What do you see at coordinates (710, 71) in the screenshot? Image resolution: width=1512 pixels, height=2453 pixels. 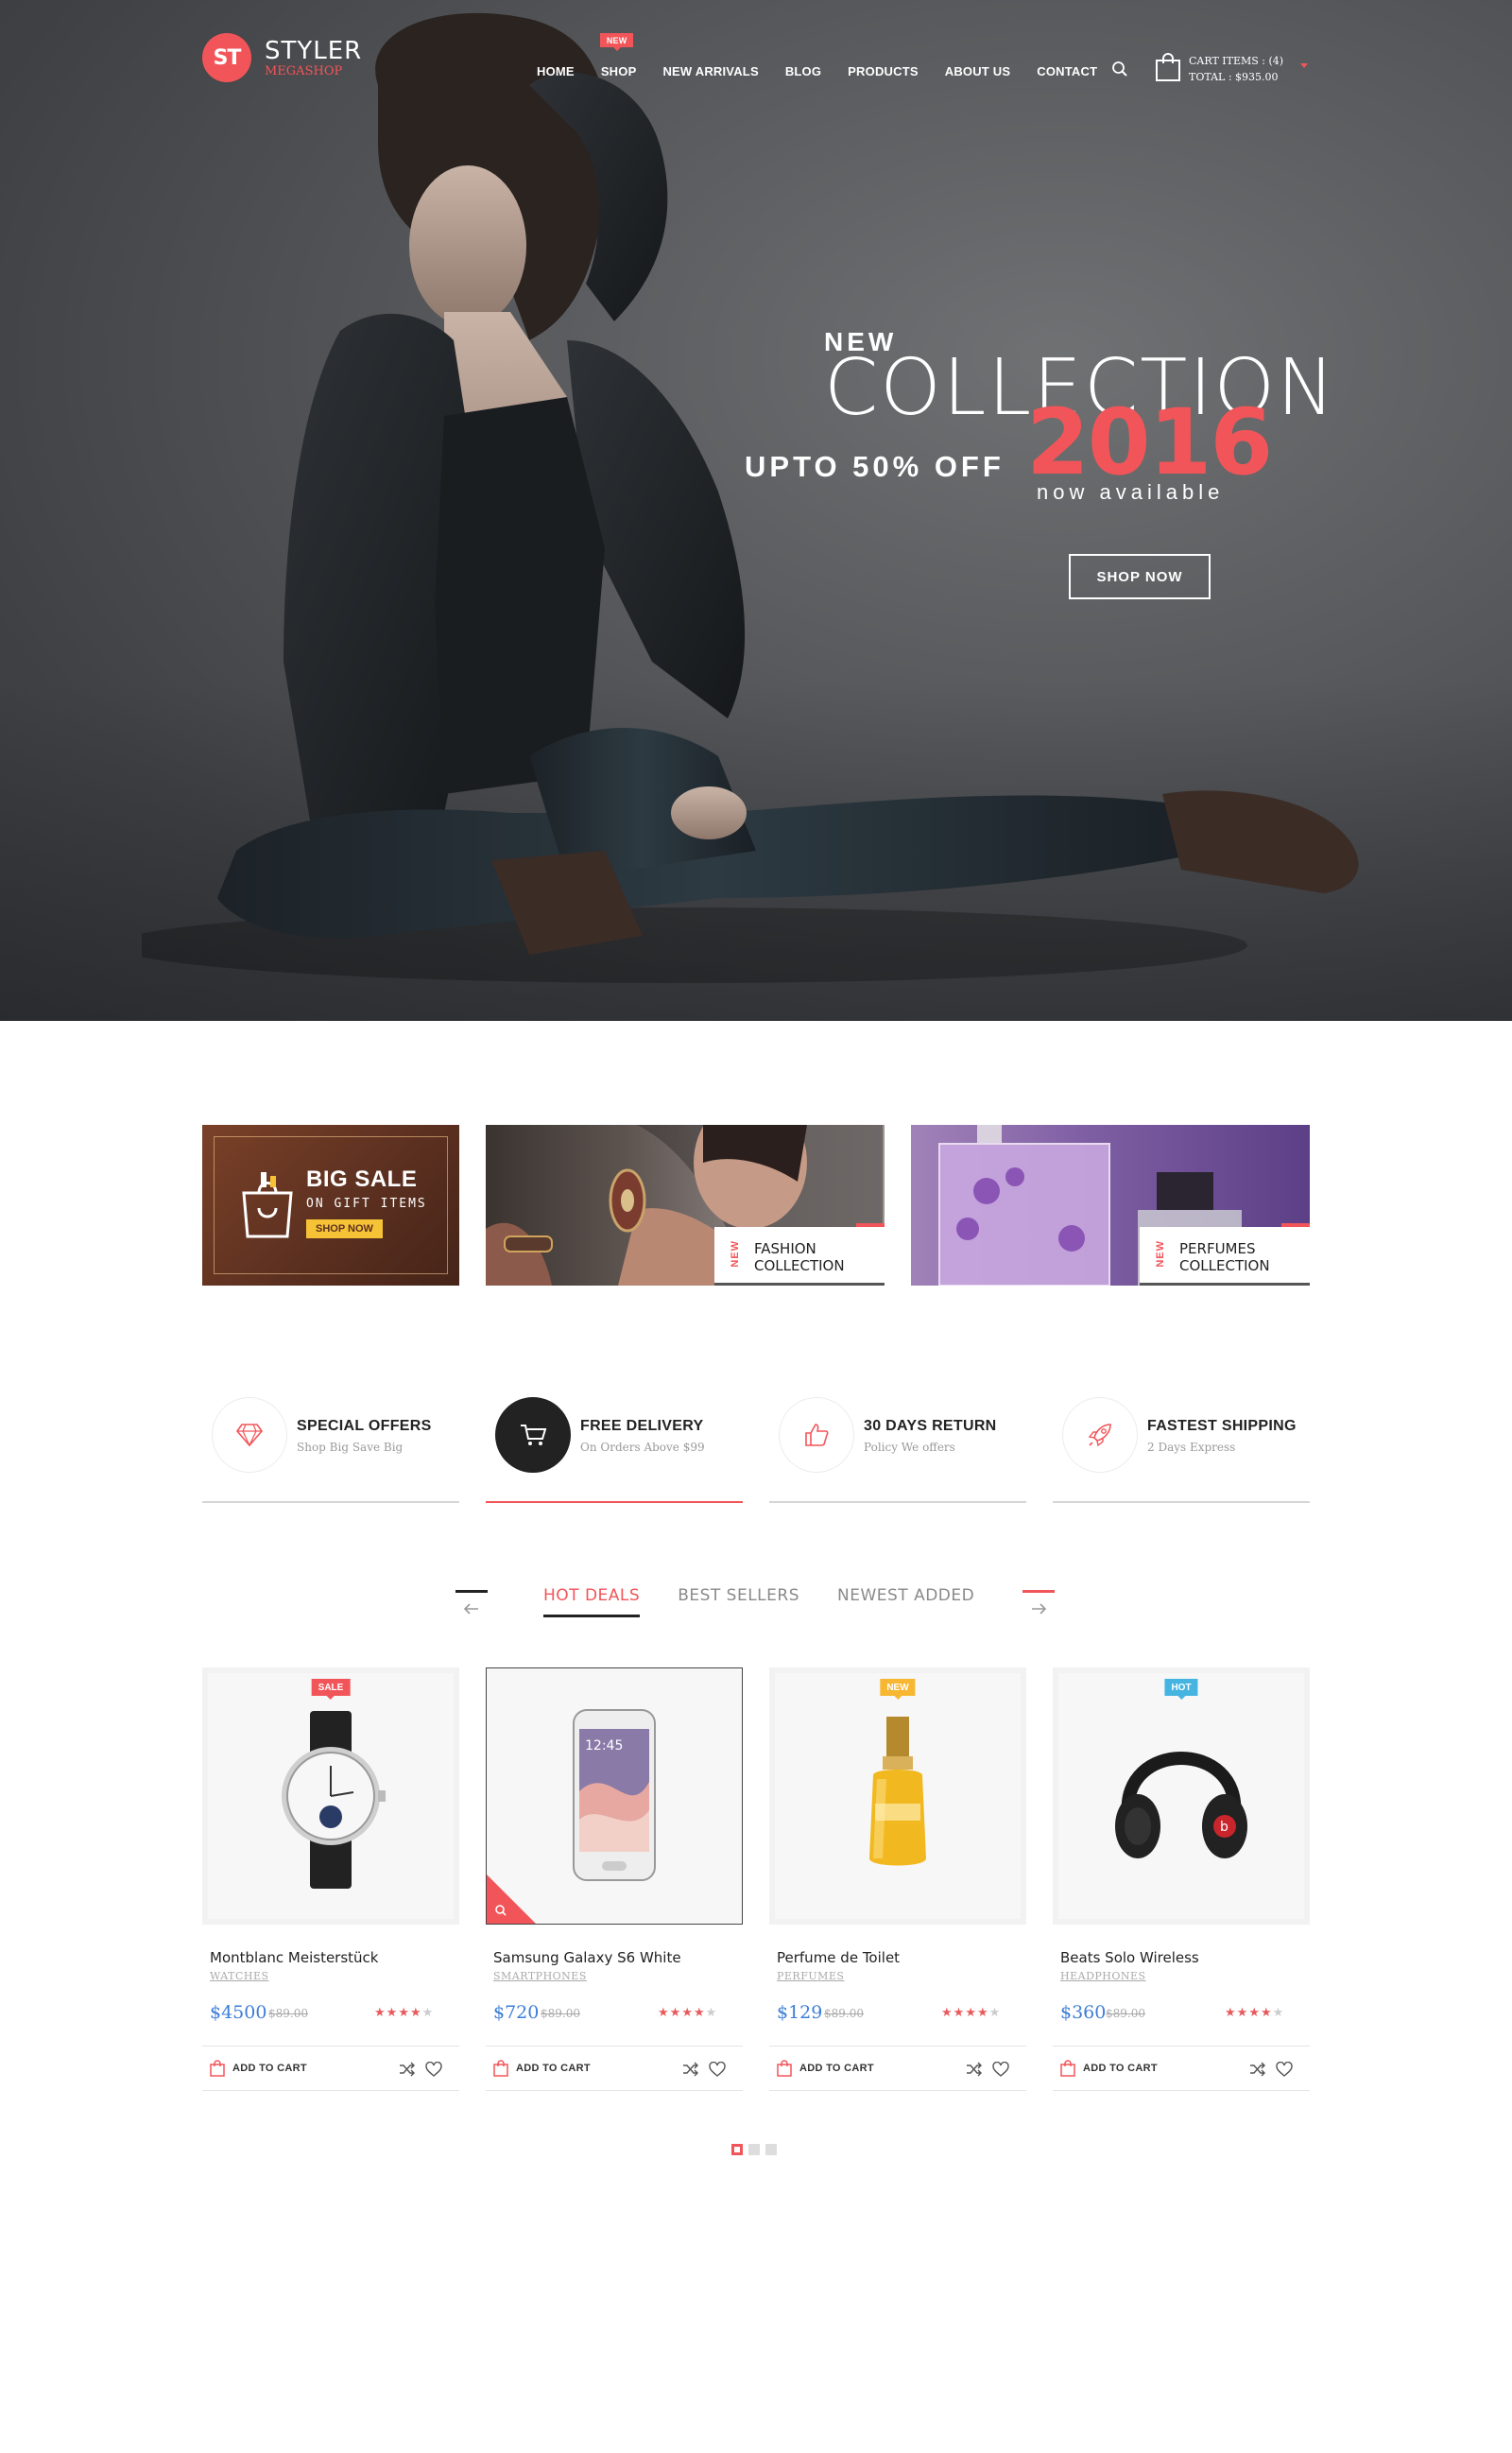 I see `nav-item-new-arrivals: NEW ARRIVALS` at bounding box center [710, 71].